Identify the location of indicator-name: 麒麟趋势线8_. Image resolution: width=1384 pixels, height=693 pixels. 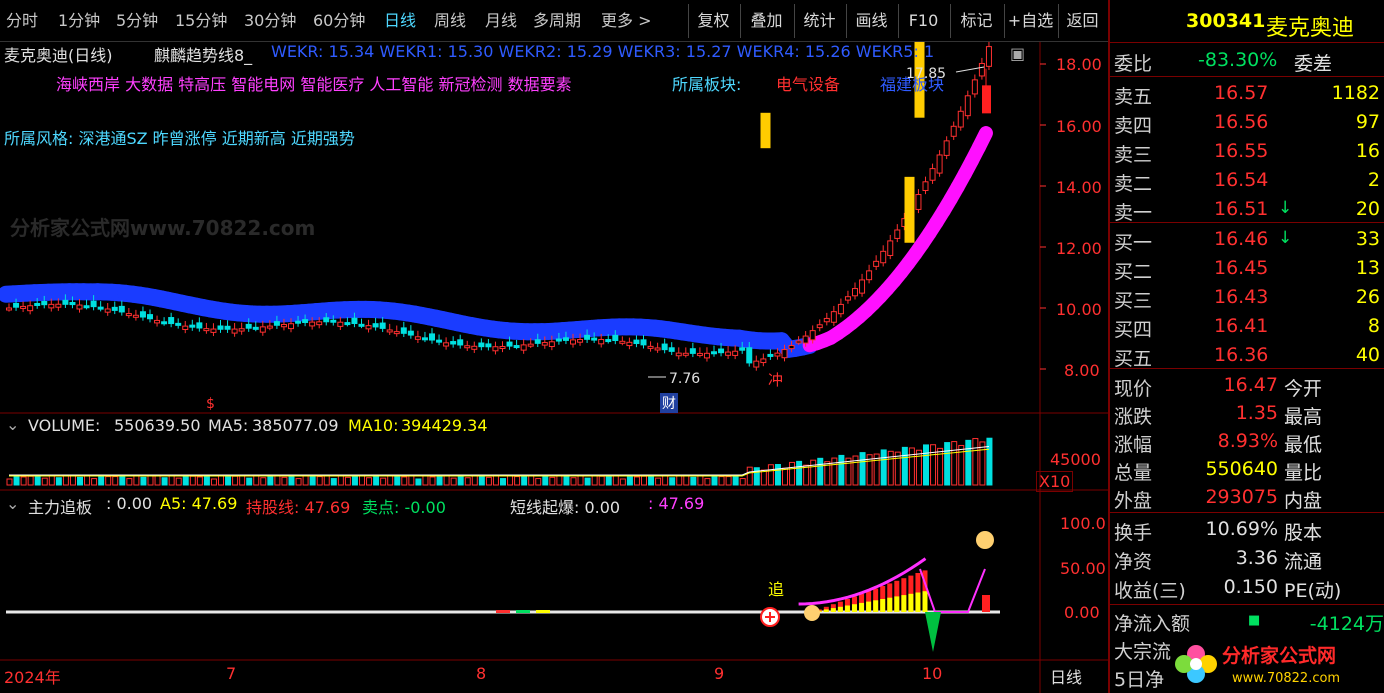
(203, 55).